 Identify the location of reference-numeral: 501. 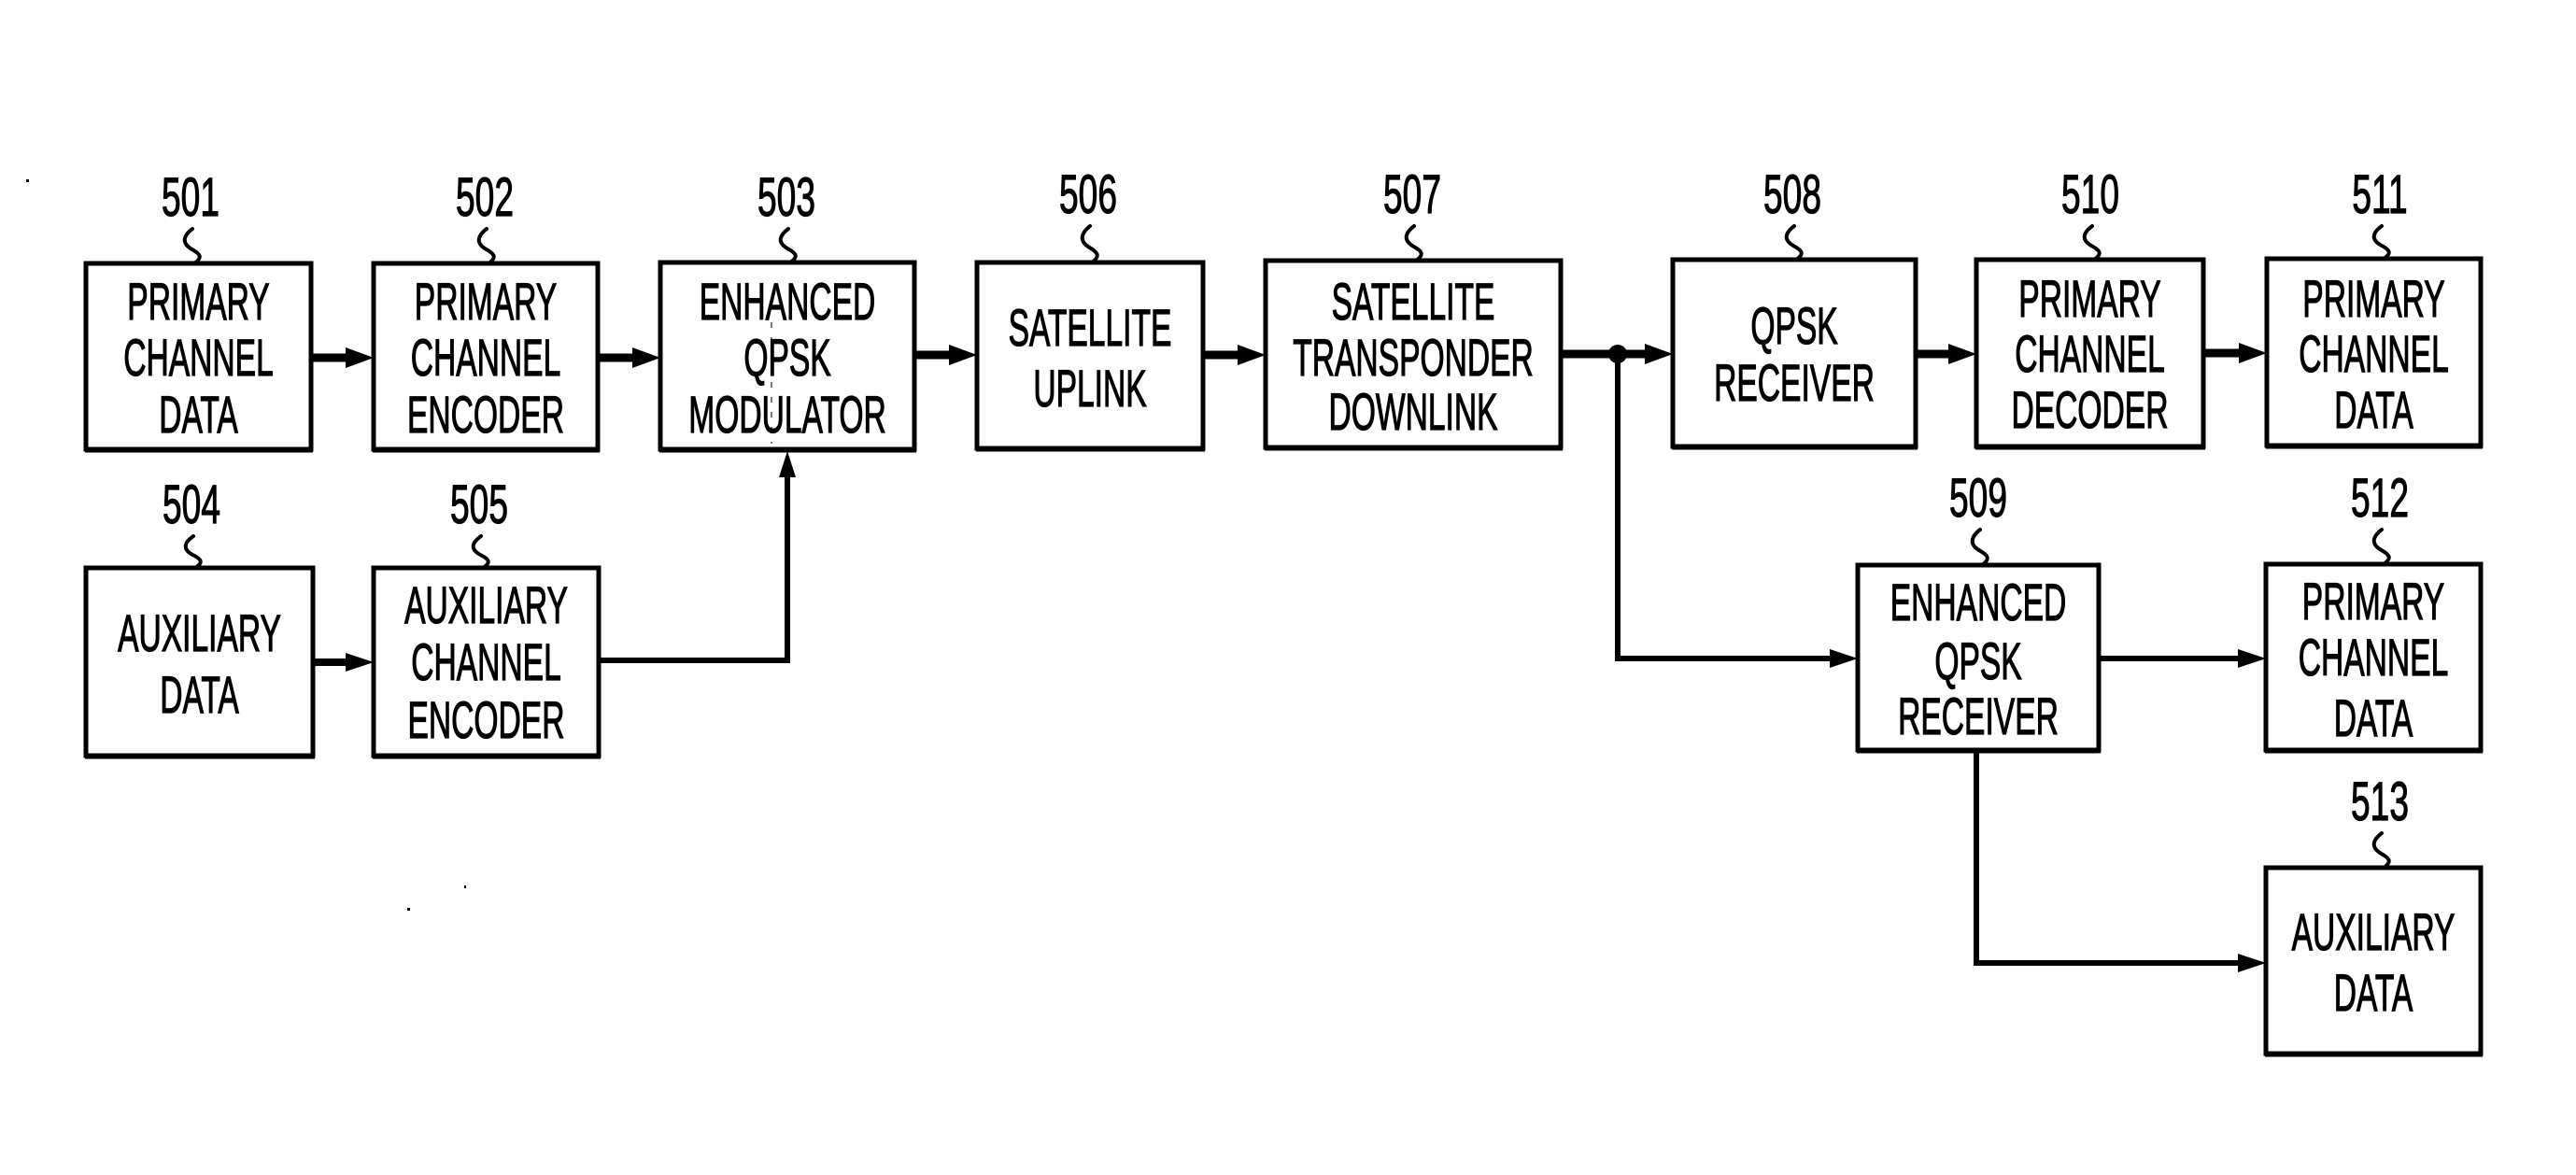
(190, 198).